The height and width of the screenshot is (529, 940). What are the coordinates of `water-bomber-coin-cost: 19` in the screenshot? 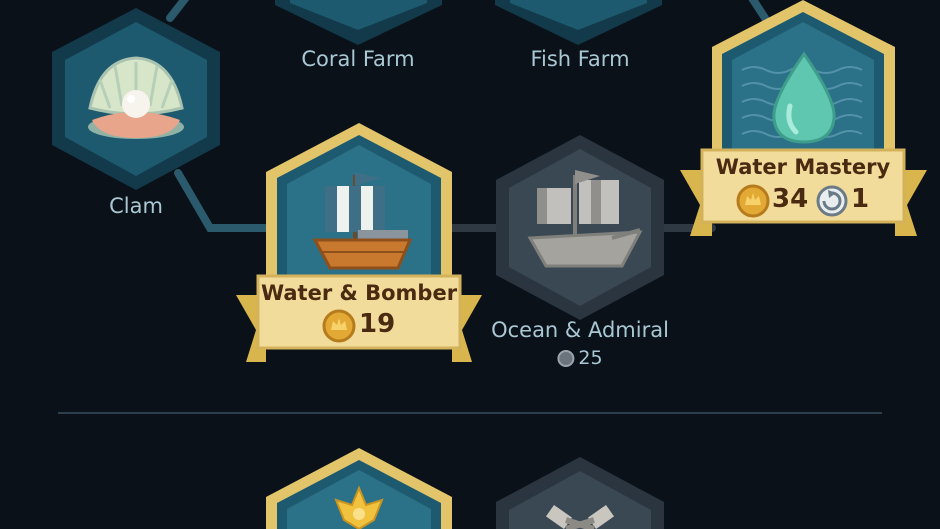 It's located at (377, 324).